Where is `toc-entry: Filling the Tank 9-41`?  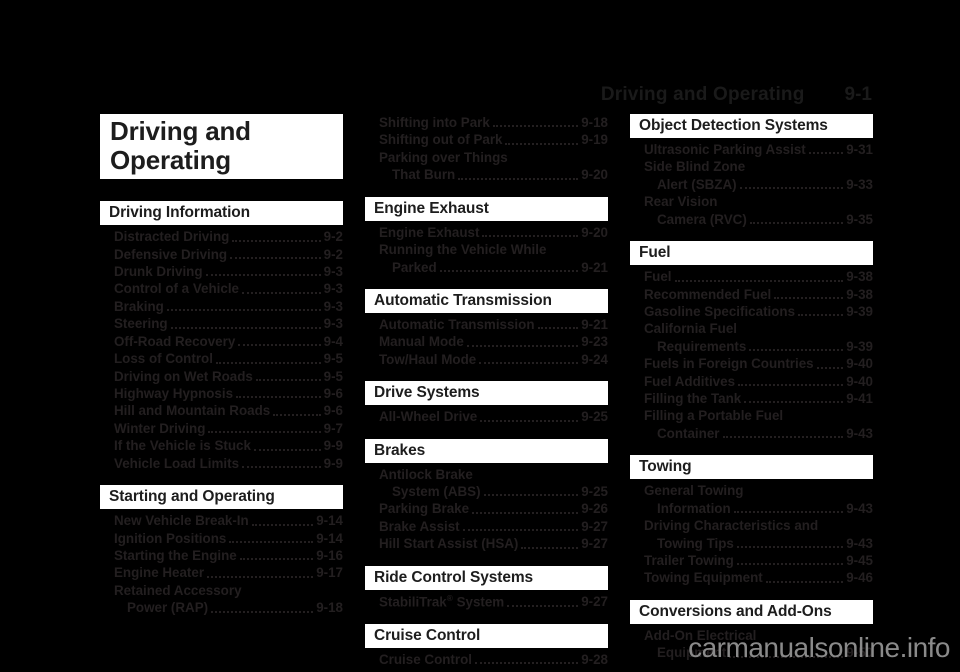
toc-entry: Filling the Tank 9-41 is located at coordinates (751, 398).